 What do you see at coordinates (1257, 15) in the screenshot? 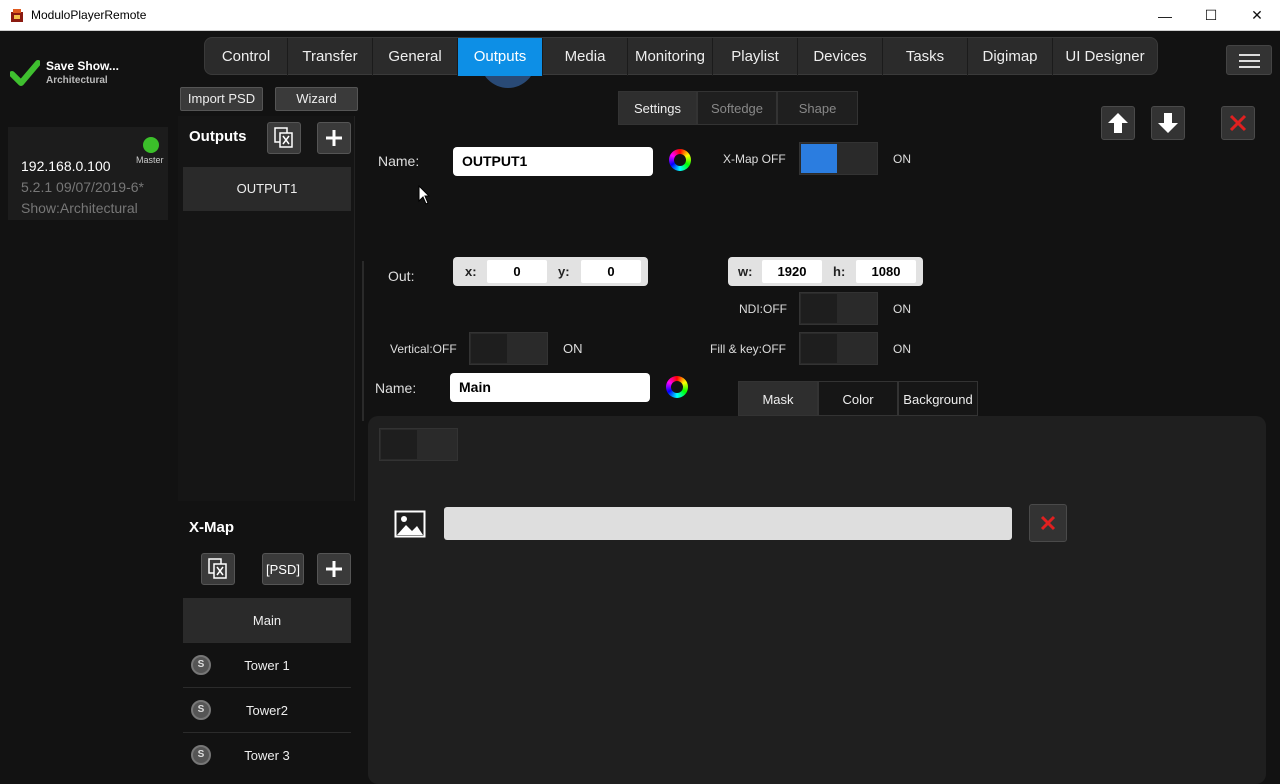
I see `close-window-button: ✕` at bounding box center [1257, 15].